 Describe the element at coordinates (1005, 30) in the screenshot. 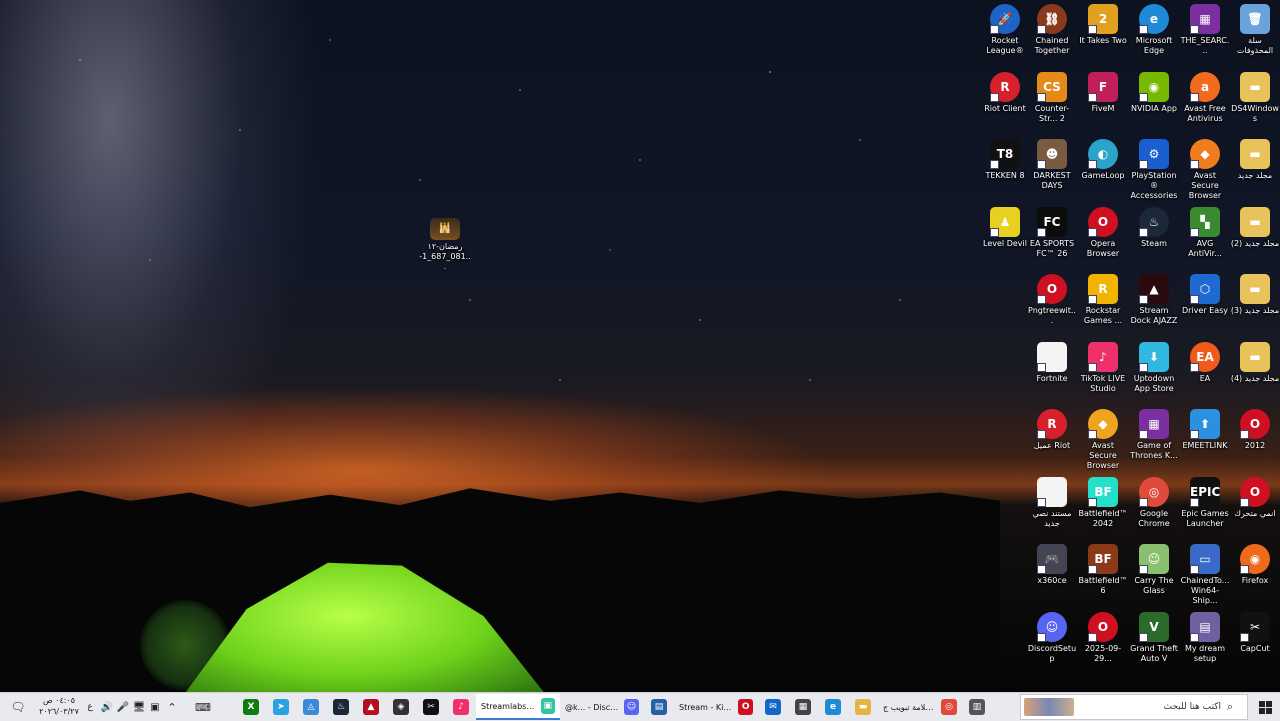

I see `desktop-icon-rocket-league: 🚀 Rocket League®` at that location.